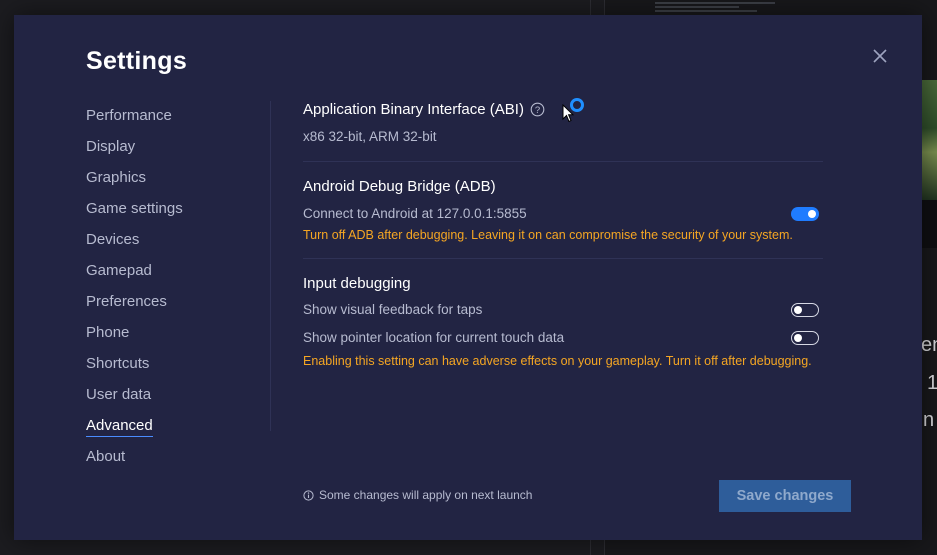 This screenshot has width=937, height=555. I want to click on nav-item-performance: Performance, so click(134, 118).